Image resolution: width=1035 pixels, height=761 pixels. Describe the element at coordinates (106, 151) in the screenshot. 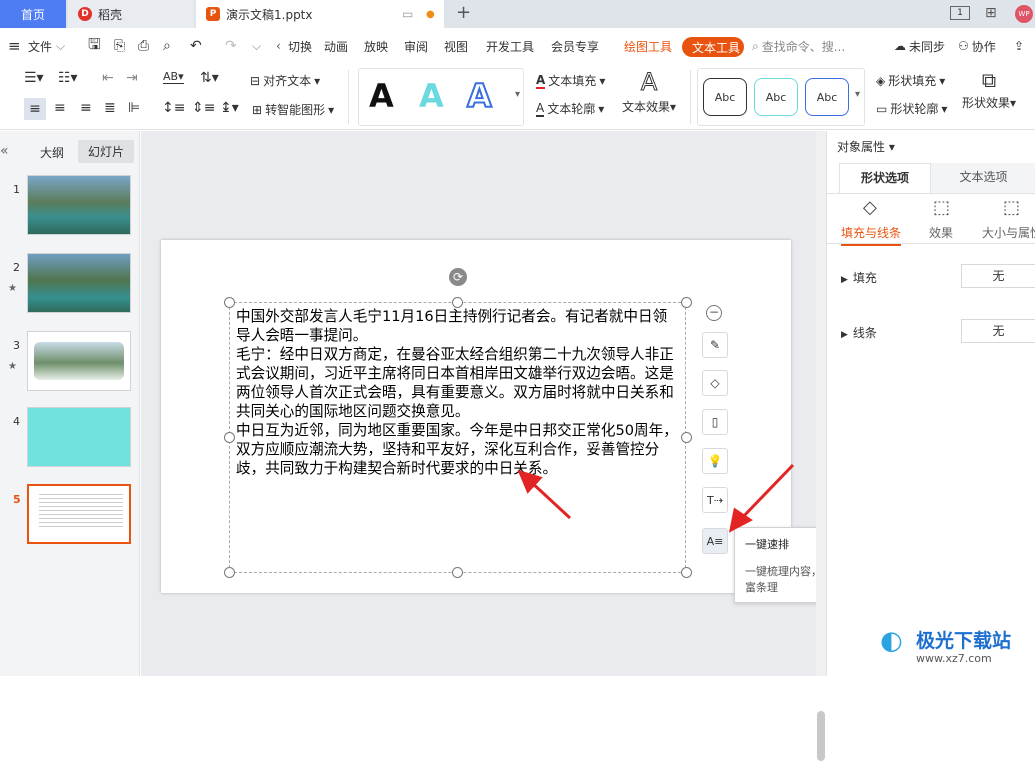

I see `tab-slides: 幻灯片` at that location.